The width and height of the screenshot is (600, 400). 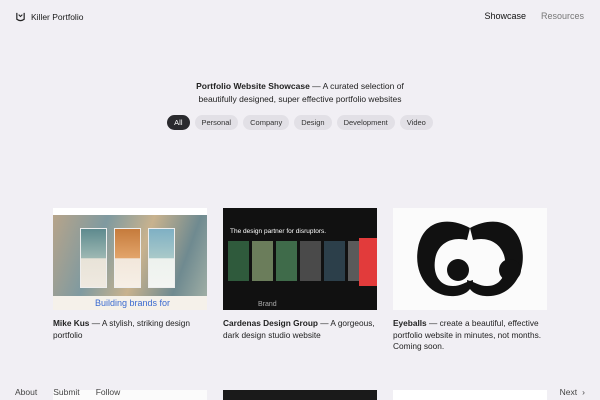 I want to click on footer-follow: Follow, so click(x=108, y=392).